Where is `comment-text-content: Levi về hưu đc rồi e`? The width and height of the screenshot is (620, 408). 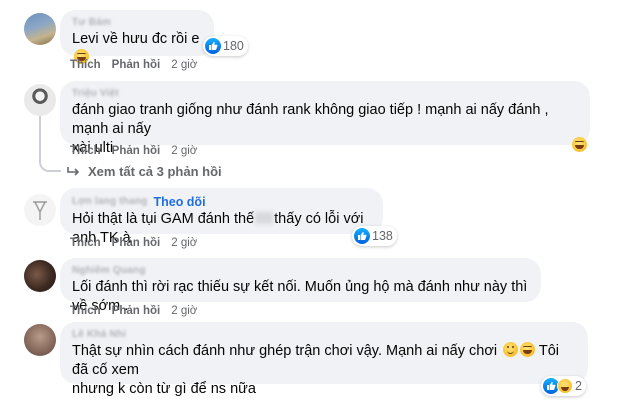
comment-text-content: Levi về hưu đc rồi e is located at coordinates (136, 39).